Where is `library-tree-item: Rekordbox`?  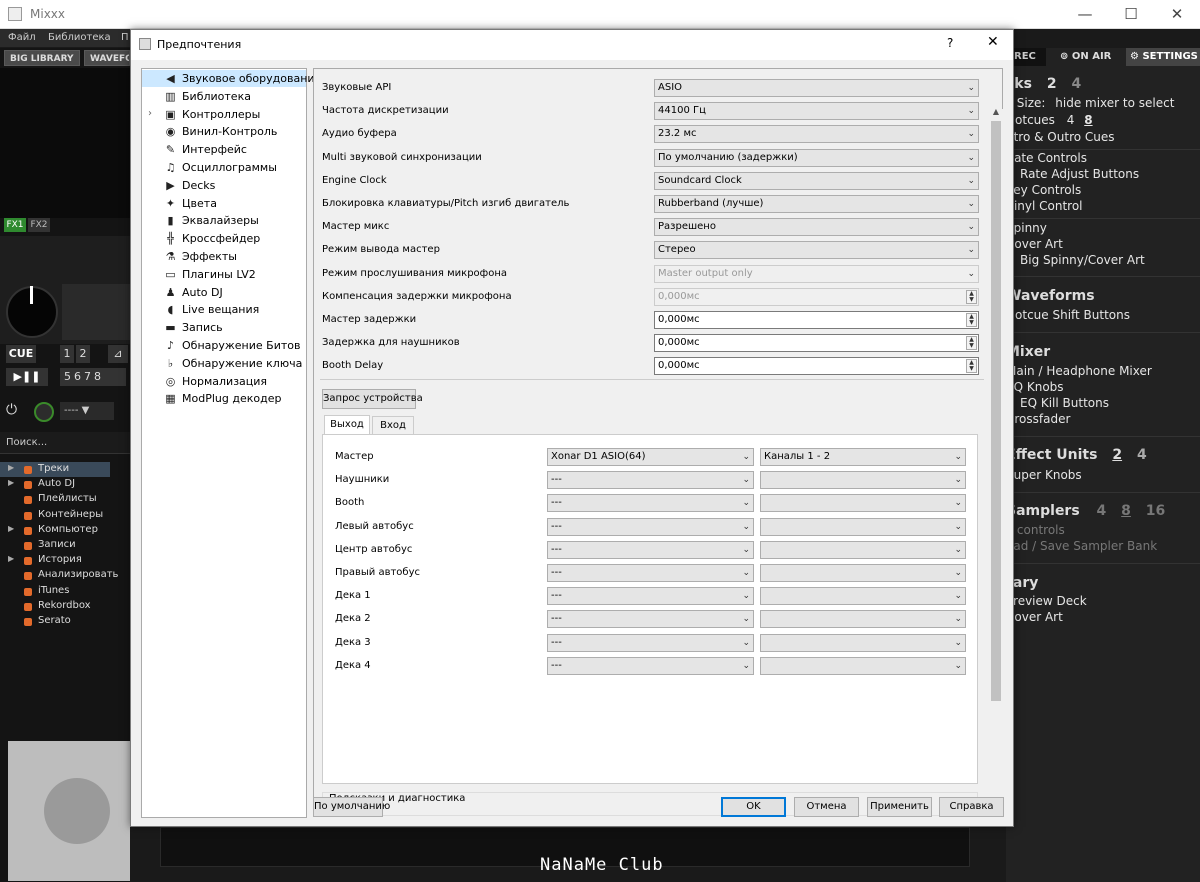 library-tree-item: Rekordbox is located at coordinates (55, 606).